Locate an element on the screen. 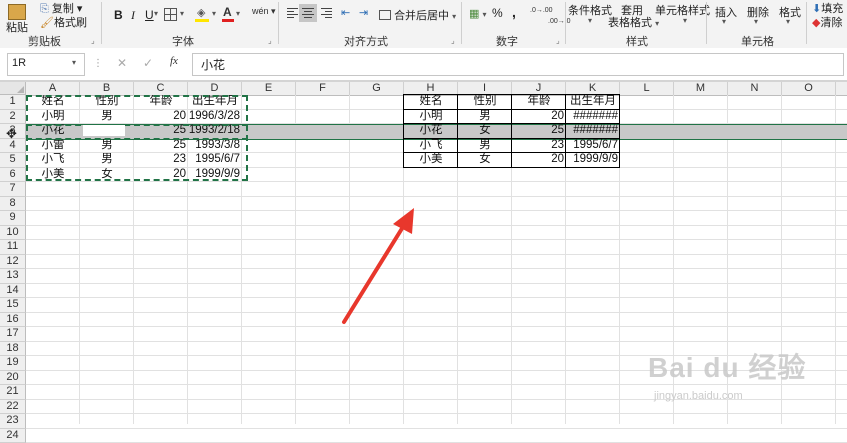 This screenshot has width=847, height=443. cell-k1: 出生年月 is located at coordinates (593, 101).